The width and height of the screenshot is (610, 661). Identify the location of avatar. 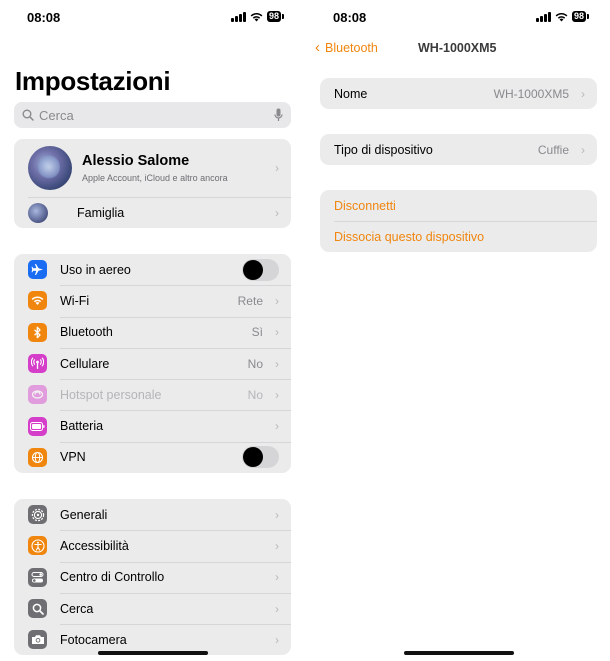
(50, 168).